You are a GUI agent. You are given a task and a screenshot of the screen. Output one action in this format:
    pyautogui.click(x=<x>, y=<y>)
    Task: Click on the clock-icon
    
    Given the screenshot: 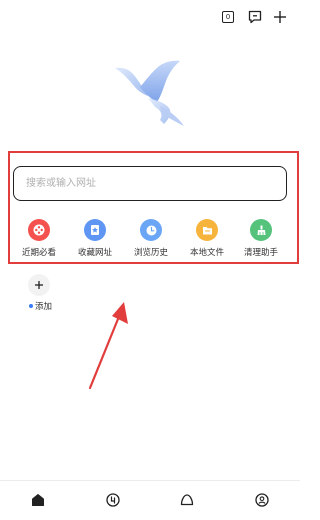 What is the action you would take?
    pyautogui.click(x=151, y=230)
    